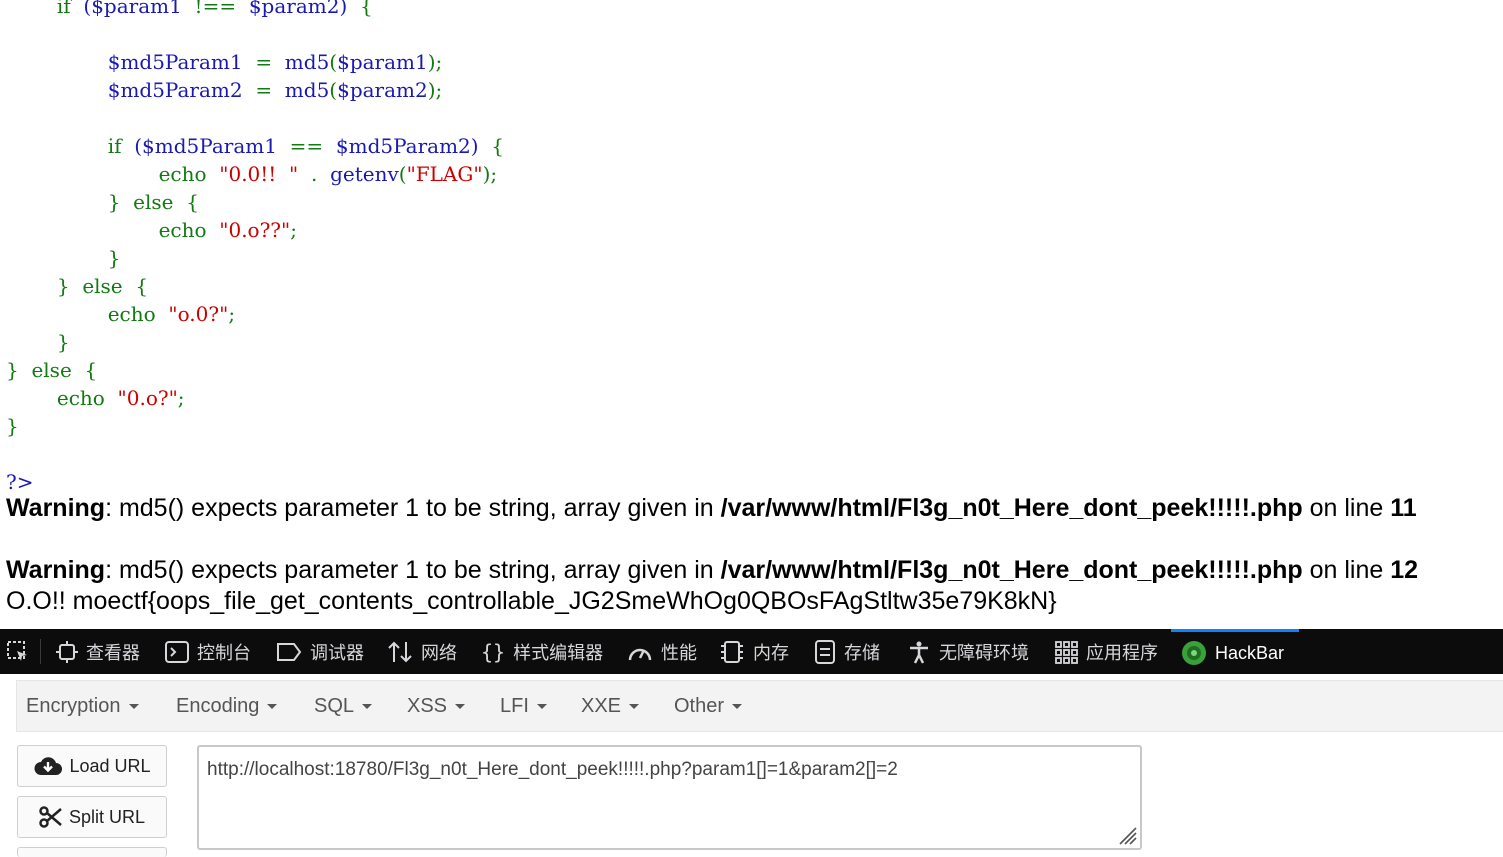 This screenshot has width=1503, height=857. Describe the element at coordinates (1194, 653) in the screenshot. I see `hackbar-icon` at that location.